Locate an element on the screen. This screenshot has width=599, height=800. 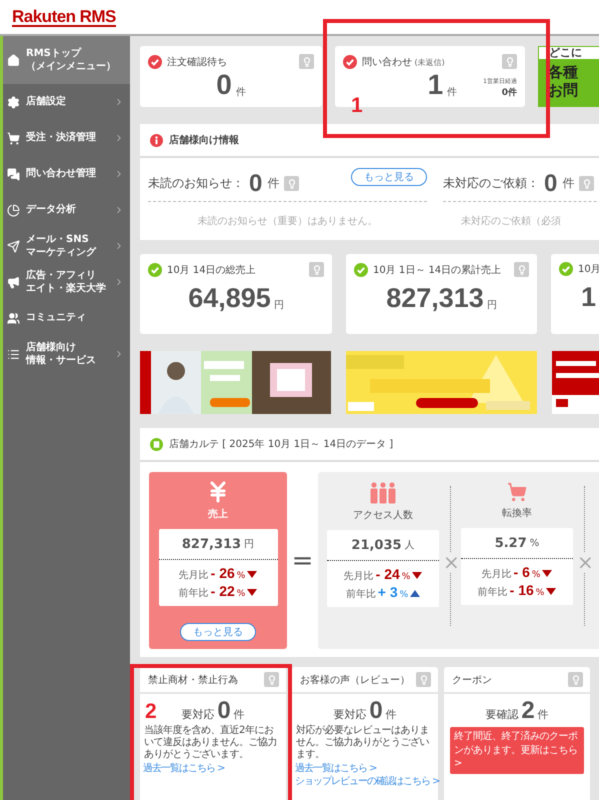
sidebar-label: 問い合わせ管理 is located at coordinates (61, 174).